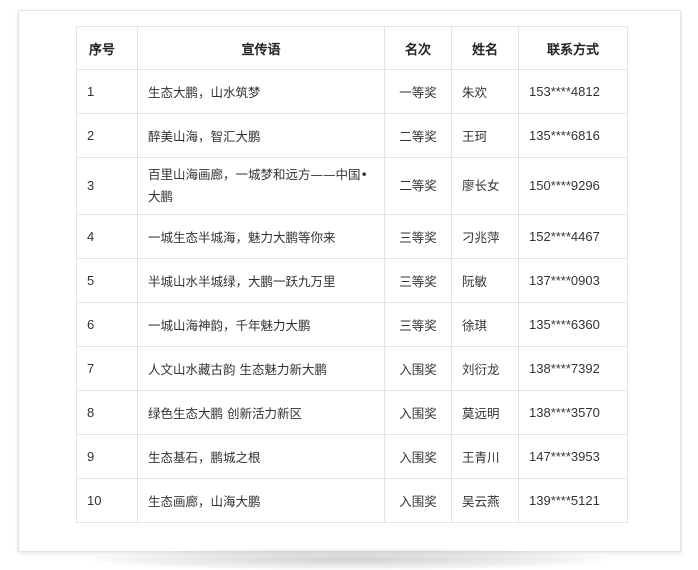 This screenshot has width=698, height=570. What do you see at coordinates (261, 412) in the screenshot?
I see `cell-slogan: 绿色生态大鹏 创新活力新区` at bounding box center [261, 412].